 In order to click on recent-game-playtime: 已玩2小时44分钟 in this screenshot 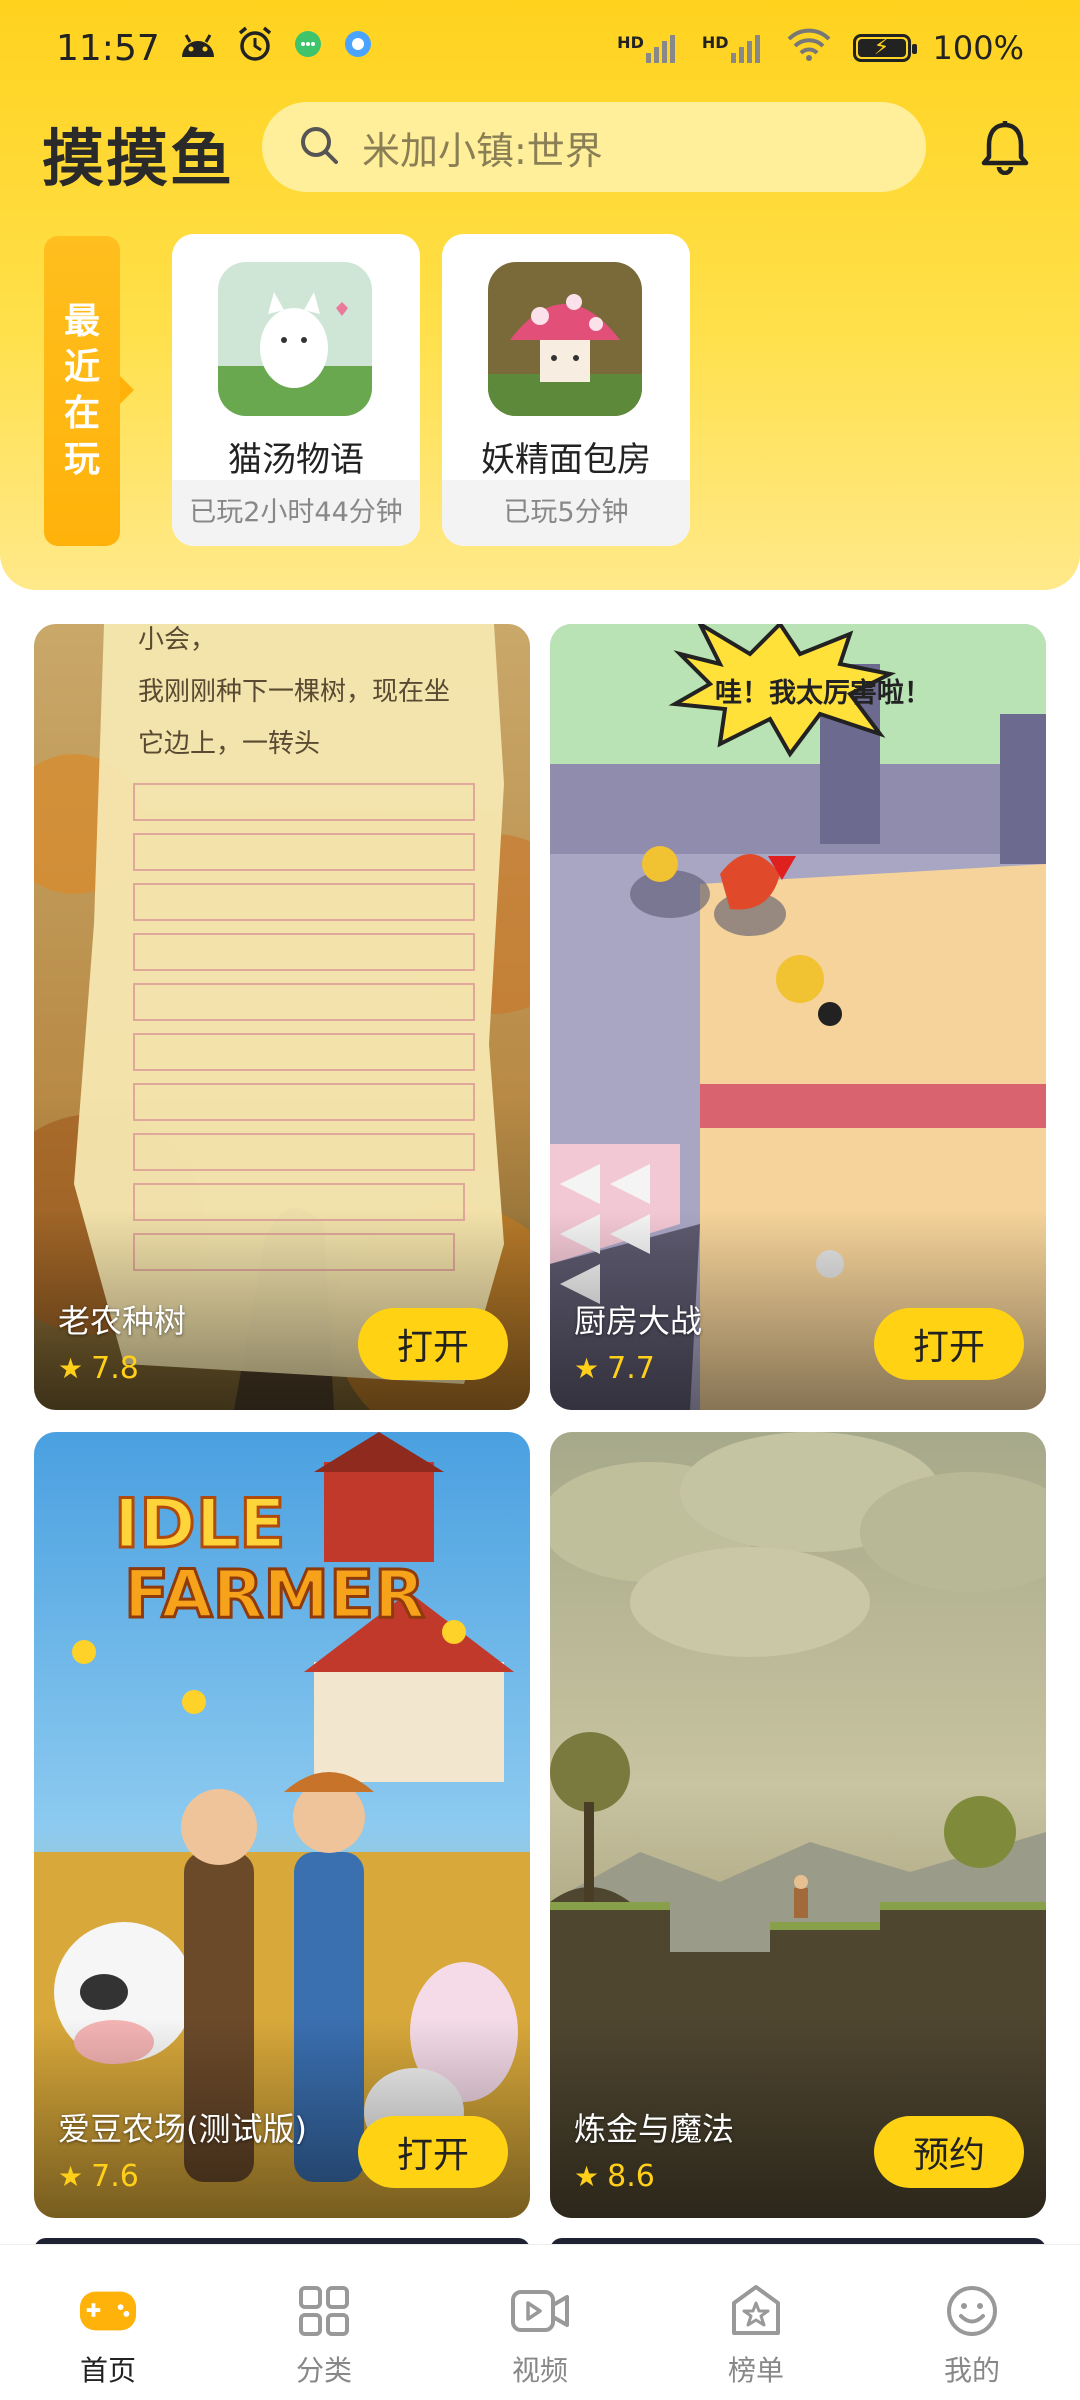, I will do `click(296, 513)`.